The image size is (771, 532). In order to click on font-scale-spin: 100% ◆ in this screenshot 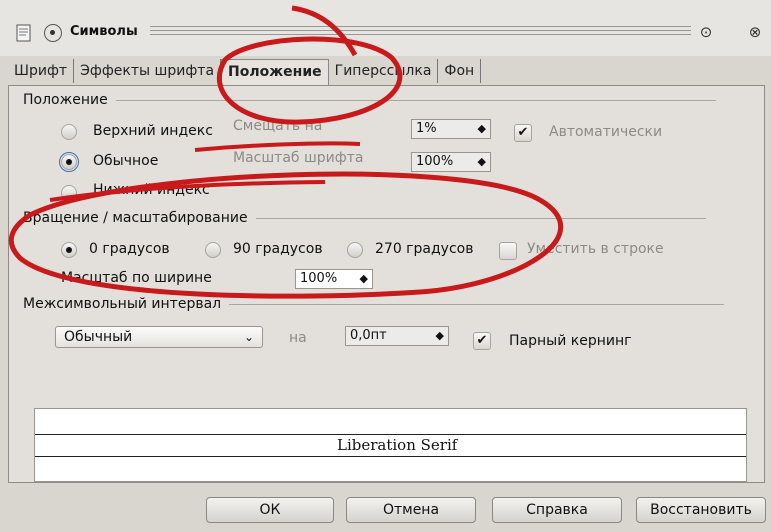, I will do `click(451, 162)`.